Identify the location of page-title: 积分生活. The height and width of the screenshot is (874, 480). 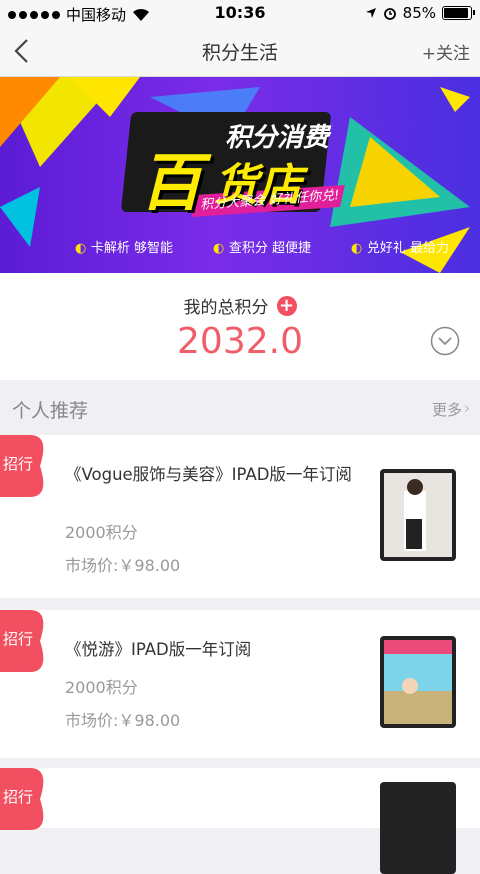
(239, 53).